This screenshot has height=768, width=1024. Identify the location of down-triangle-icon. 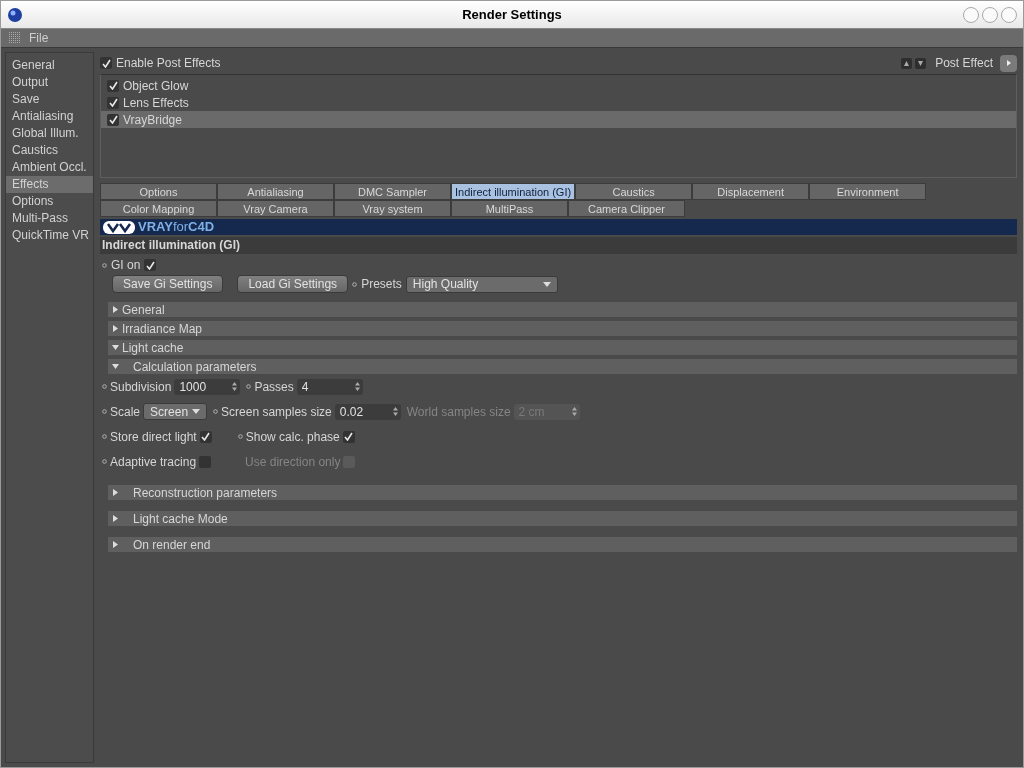
(921, 63).